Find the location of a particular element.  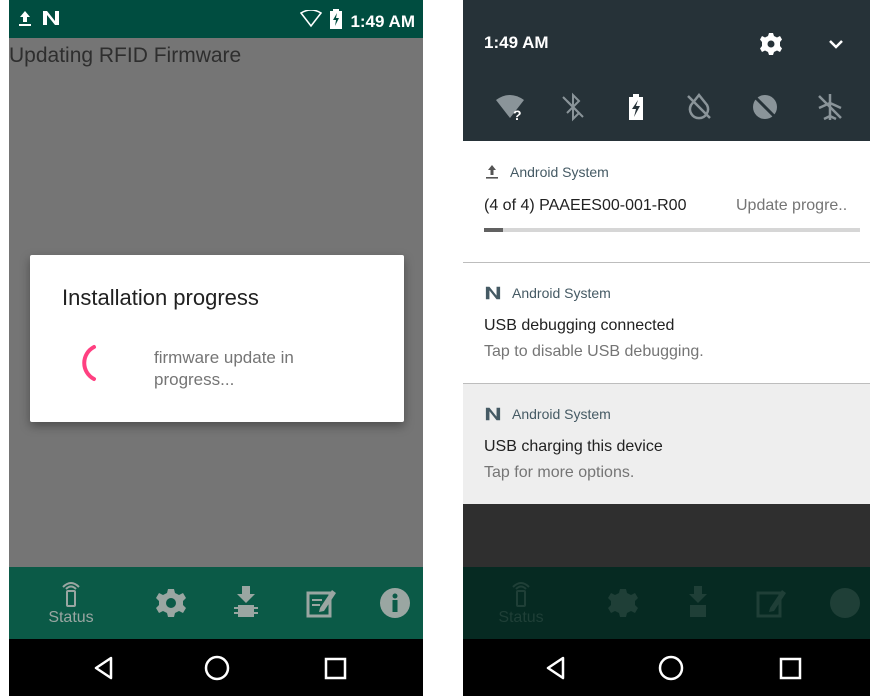

notification-title: (4 of 4) PAAEES00-001-R00 is located at coordinates (585, 205).